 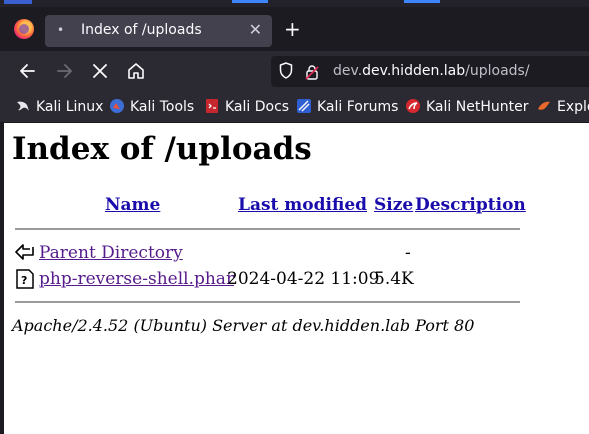 I want to click on desktop-taskbar, so click(x=294, y=3).